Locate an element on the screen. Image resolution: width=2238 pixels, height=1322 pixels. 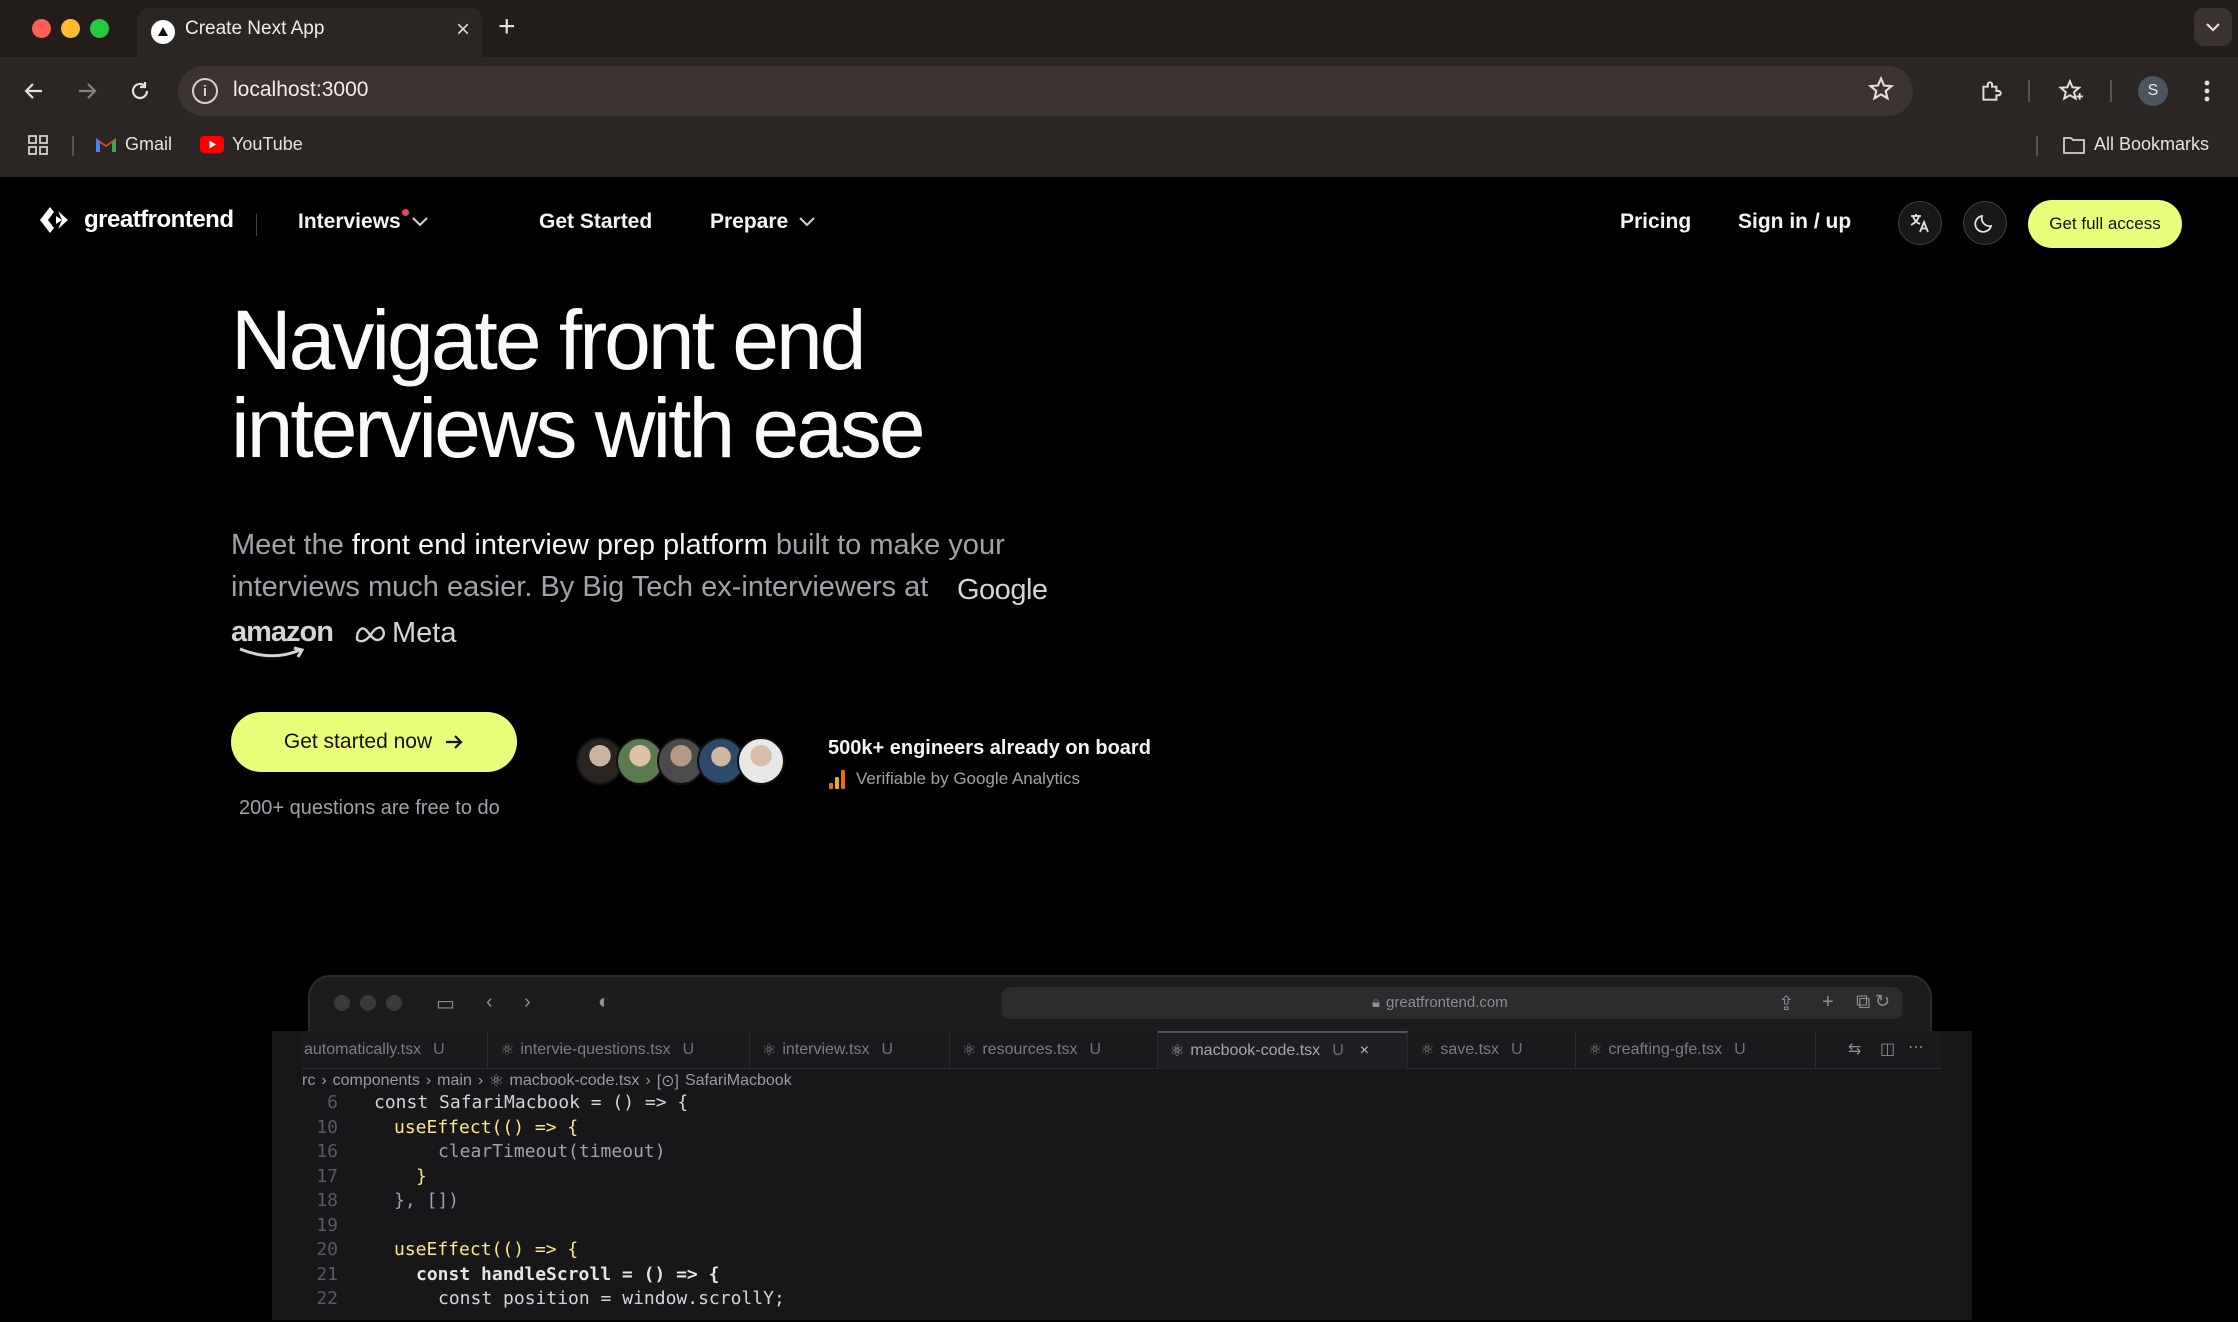
nav-pricing: Pricing is located at coordinates (1655, 222).